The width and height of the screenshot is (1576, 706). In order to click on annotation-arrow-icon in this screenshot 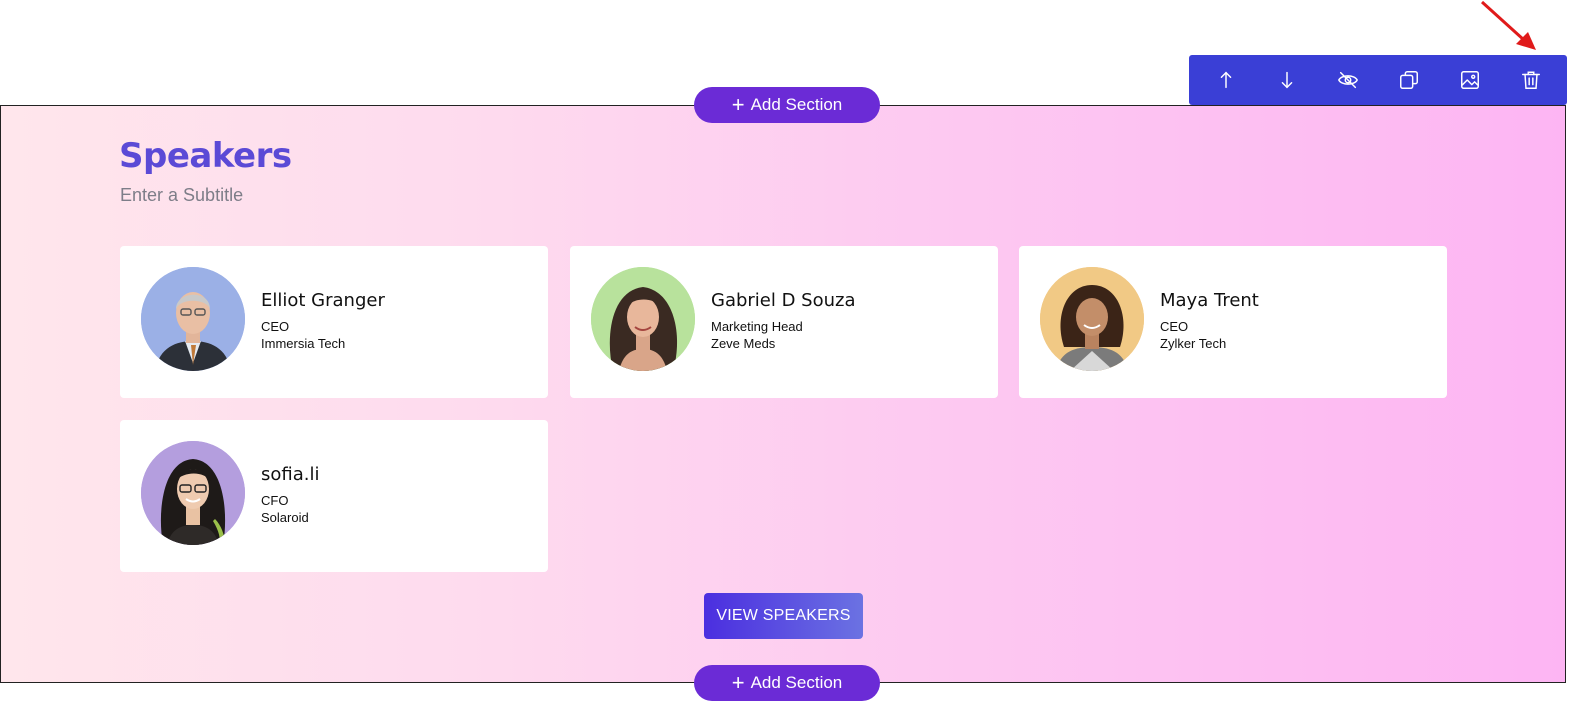, I will do `click(1508, 25)`.